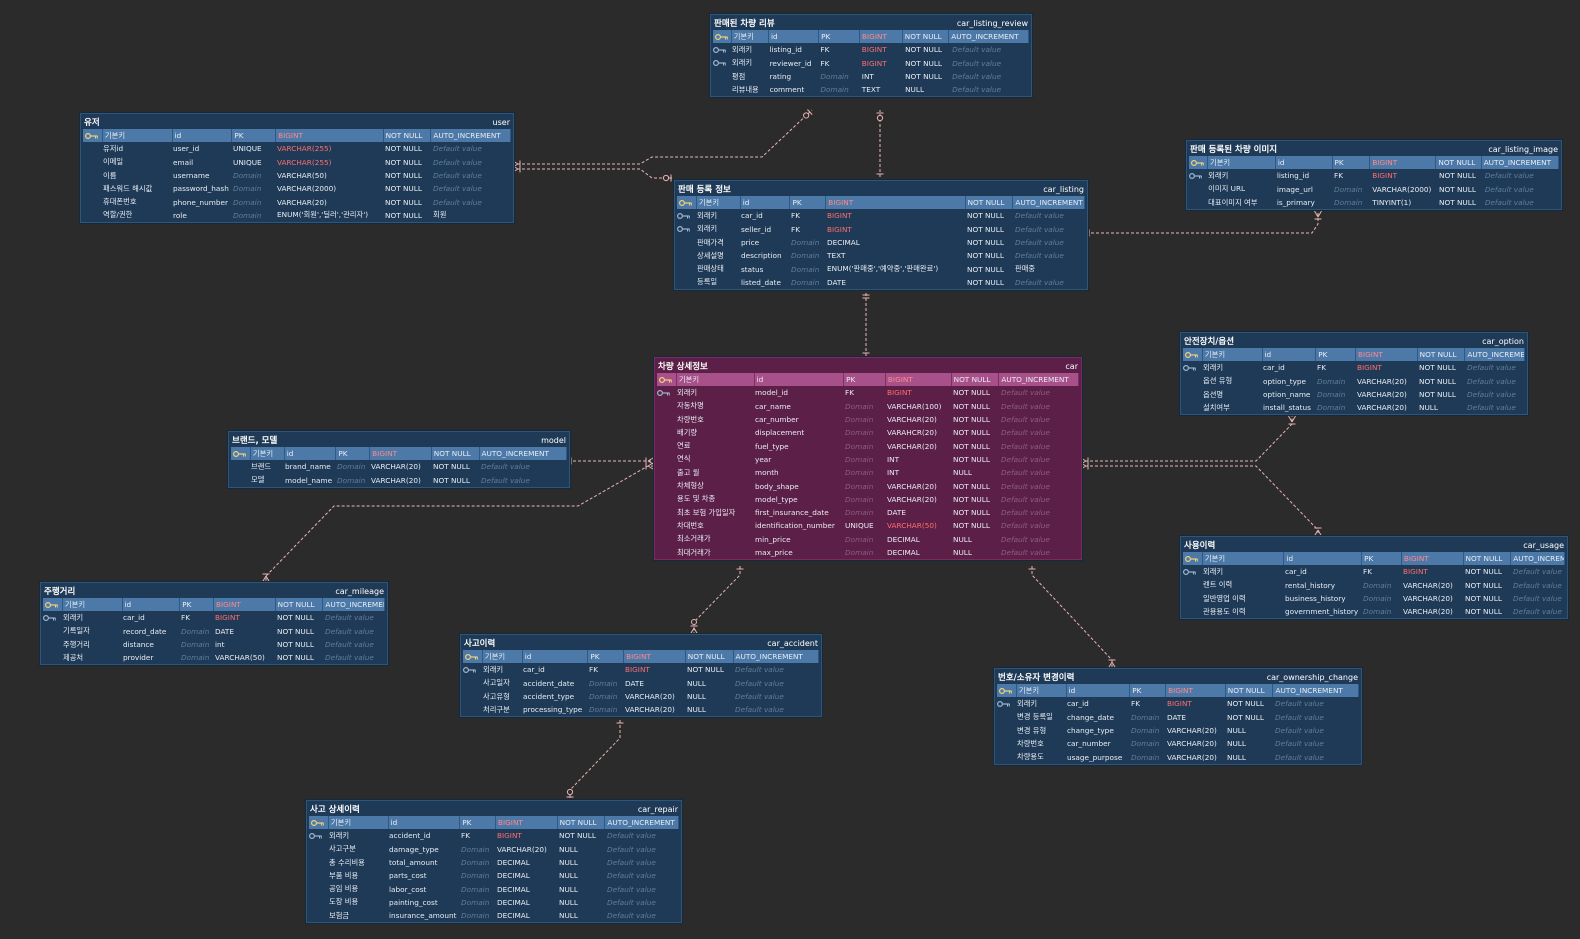 This screenshot has width=1580, height=939. Describe the element at coordinates (871, 89) in the screenshot. I see `column-row: 리뷰내용 comment Domain TEXT NULL Default value` at that location.